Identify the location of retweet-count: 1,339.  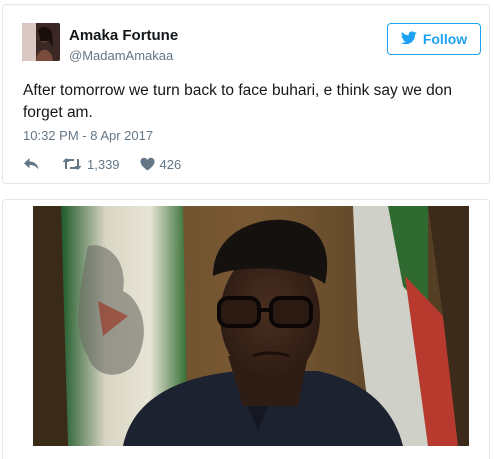
(103, 164).